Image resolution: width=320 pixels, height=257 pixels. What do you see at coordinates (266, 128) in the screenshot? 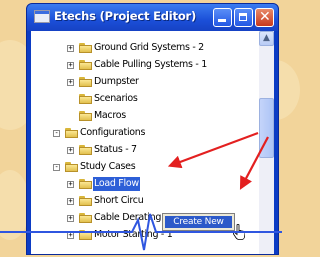
I see `scroll-thumb` at bounding box center [266, 128].